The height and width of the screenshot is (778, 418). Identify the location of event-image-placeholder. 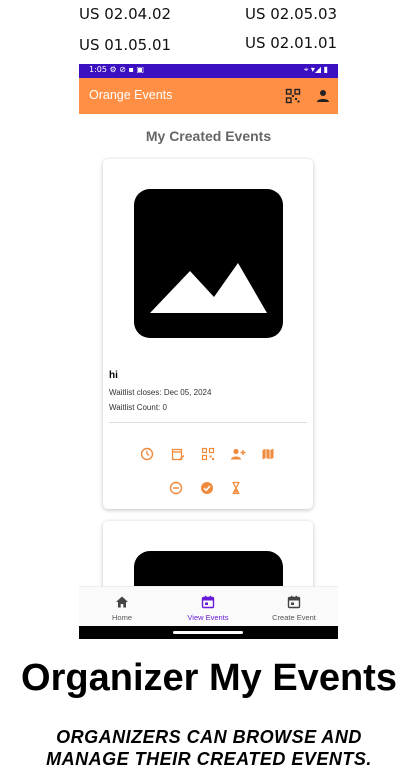
(208, 263).